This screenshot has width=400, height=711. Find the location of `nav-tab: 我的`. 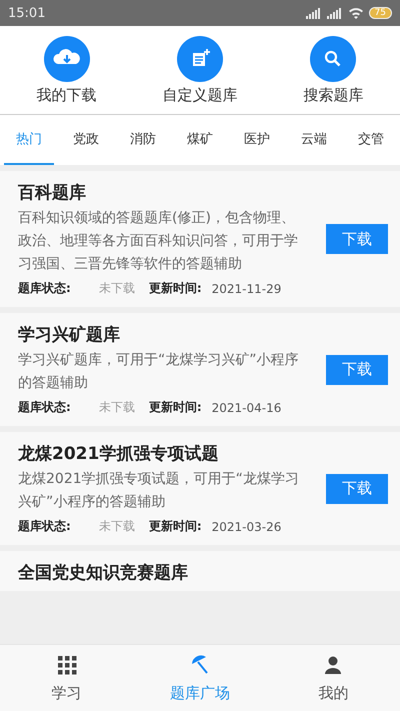

nav-tab: 我的 is located at coordinates (333, 678).